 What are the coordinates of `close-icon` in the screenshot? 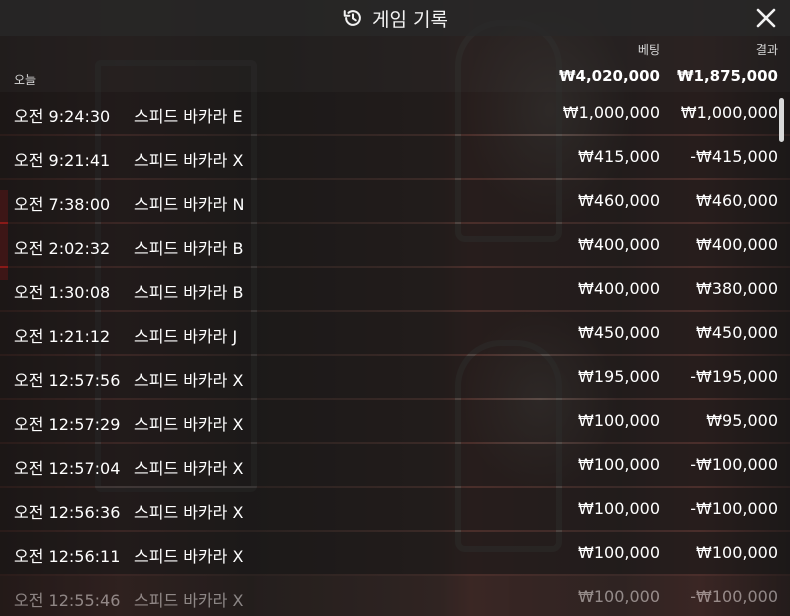 It's located at (766, 18).